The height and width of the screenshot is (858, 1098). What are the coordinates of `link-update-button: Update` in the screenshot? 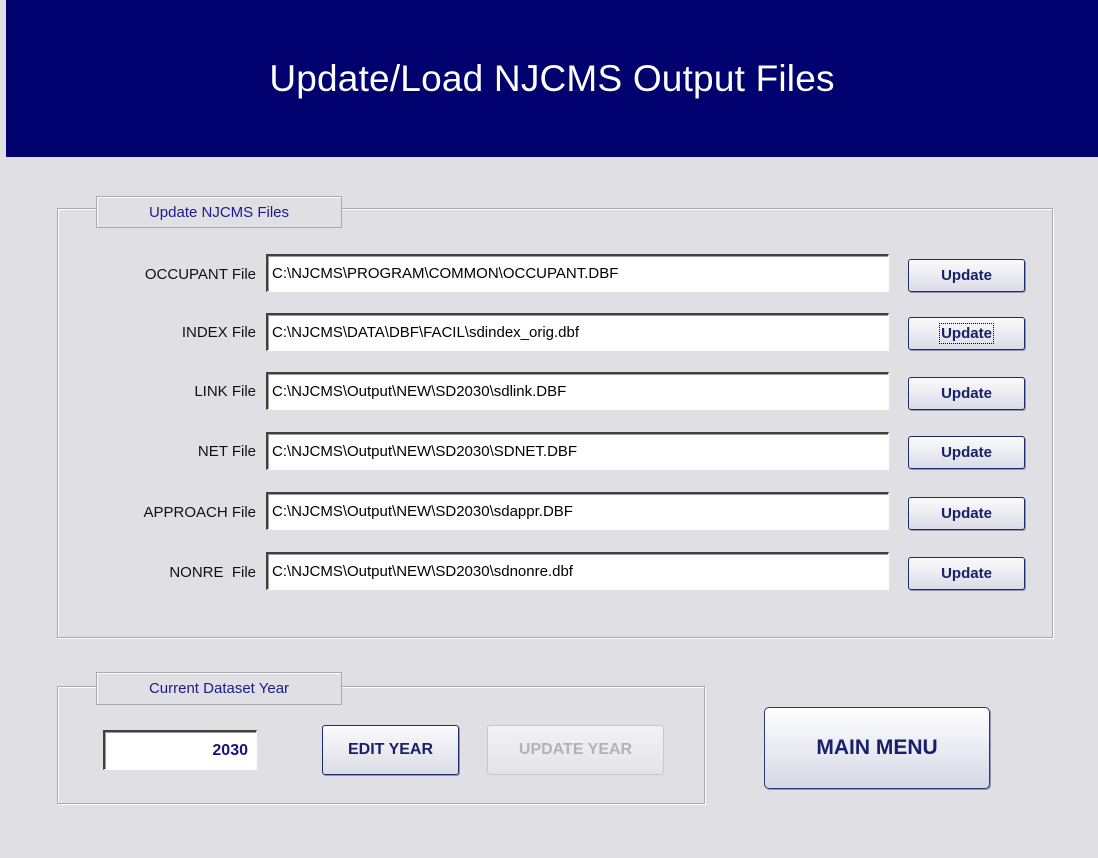 It's located at (966, 393).